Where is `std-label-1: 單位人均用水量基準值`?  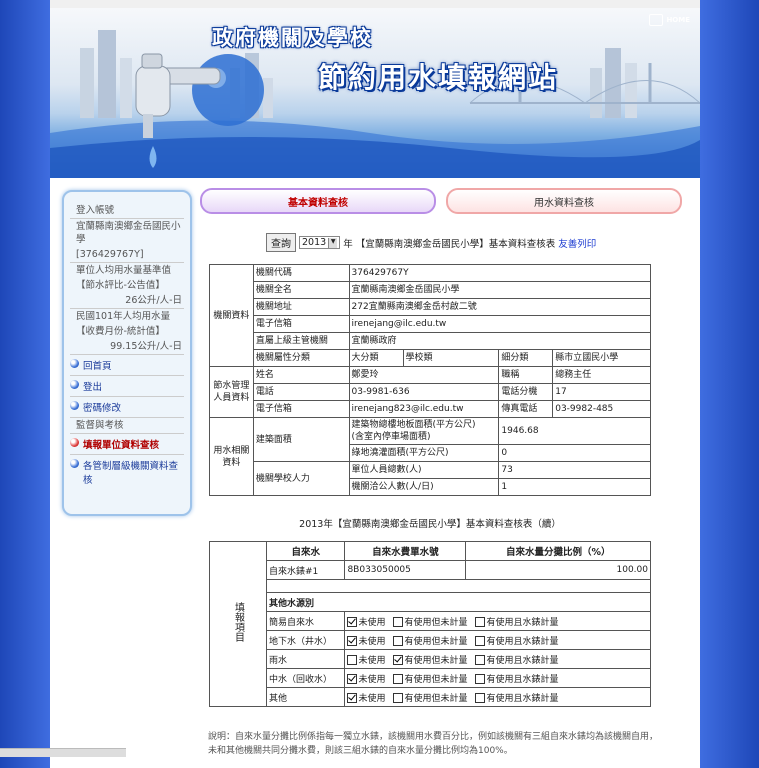
std-label-1: 單位人均用水量基準值 is located at coordinates (127, 270).